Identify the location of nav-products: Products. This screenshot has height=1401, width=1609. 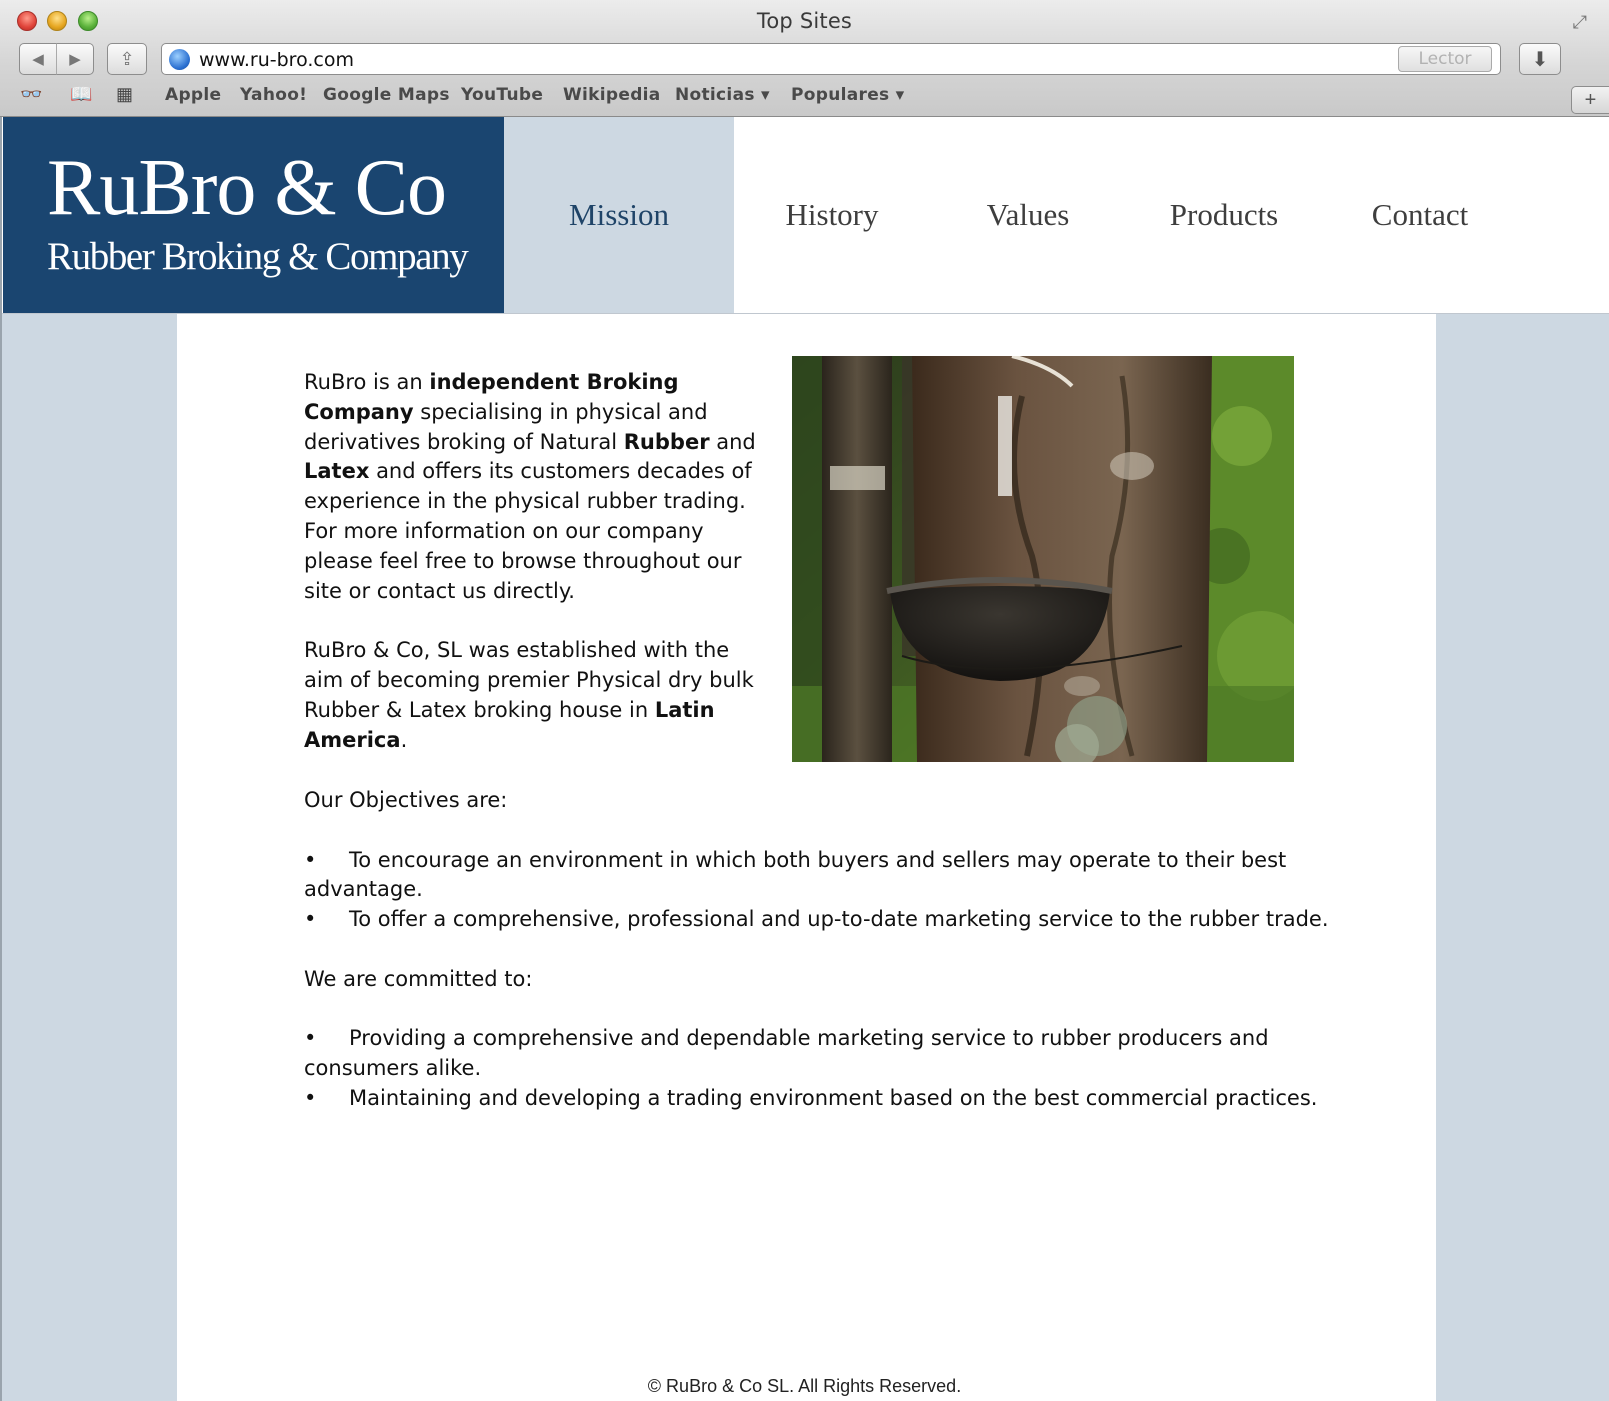
(1224, 215).